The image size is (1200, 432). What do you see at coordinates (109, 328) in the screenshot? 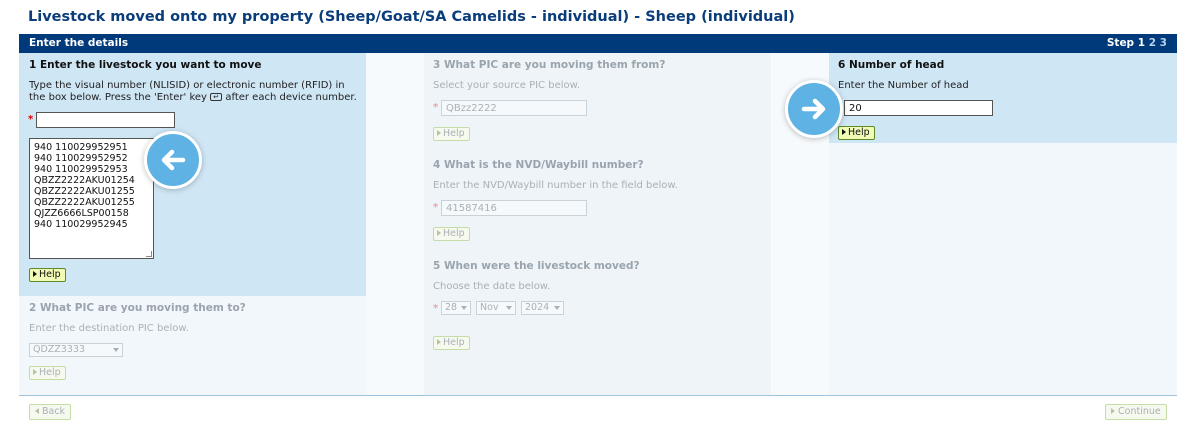
I see `section-2-description: Enter the destination PIC below.` at bounding box center [109, 328].